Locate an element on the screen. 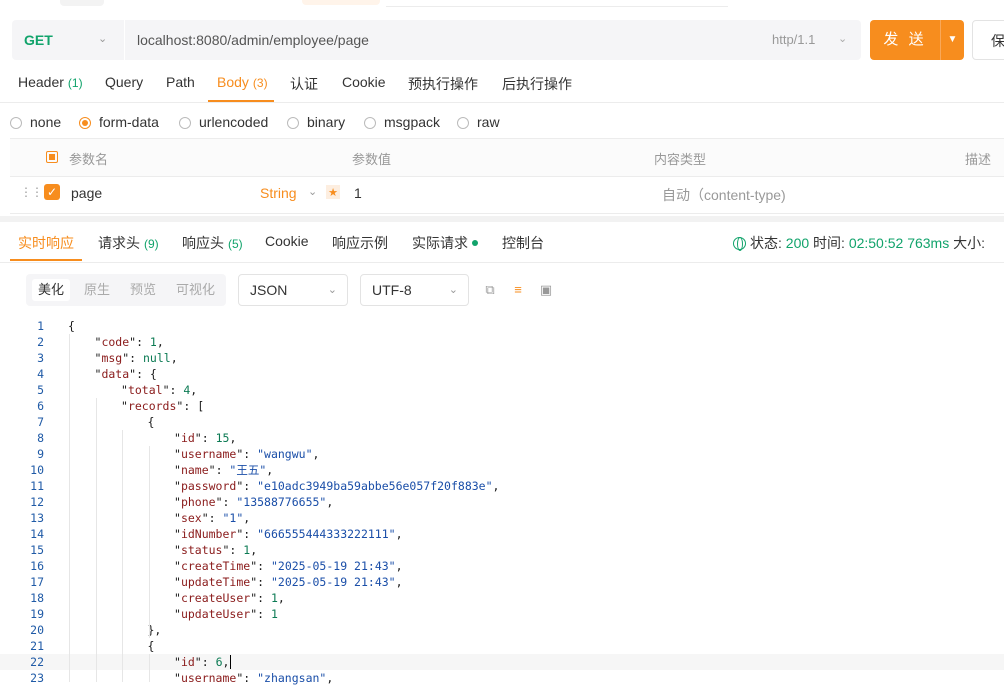 This screenshot has width=1004, height=686. param-value-field: 1 is located at coordinates (358, 193).